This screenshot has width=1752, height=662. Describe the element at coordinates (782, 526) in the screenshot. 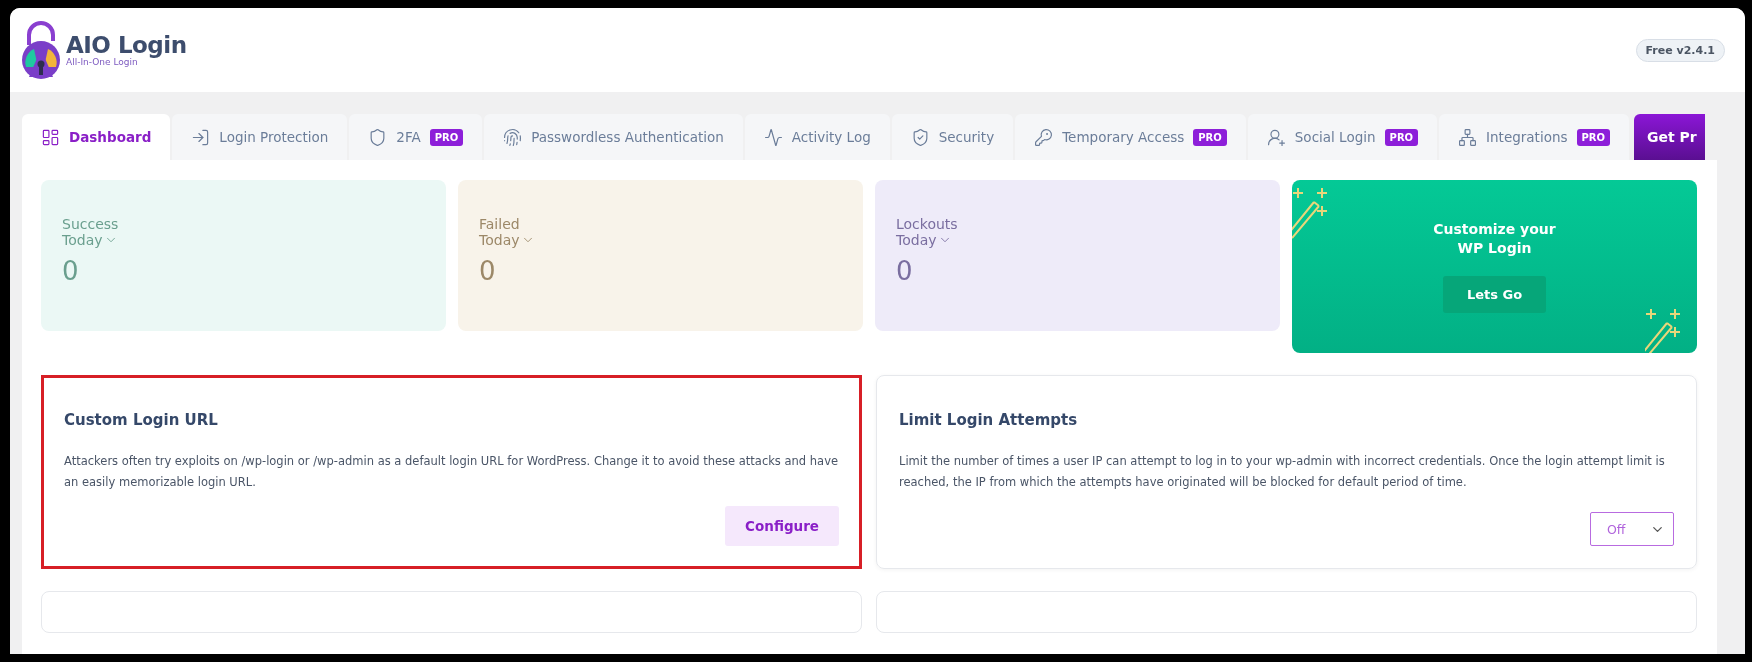

I see `configure-button: Configure` at that location.